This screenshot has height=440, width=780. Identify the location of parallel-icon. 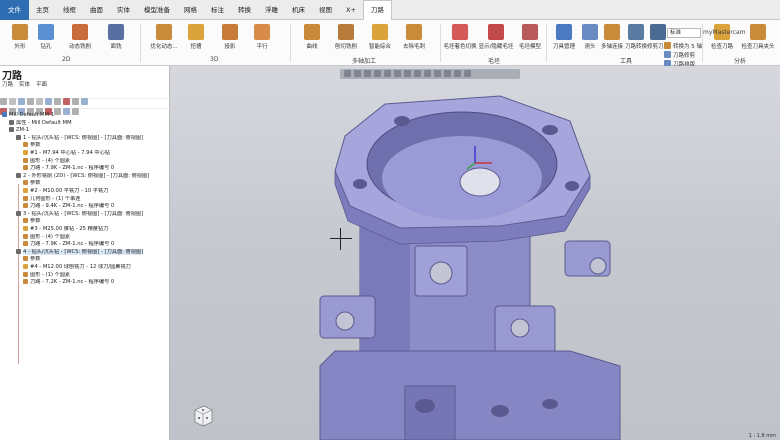
(262, 32).